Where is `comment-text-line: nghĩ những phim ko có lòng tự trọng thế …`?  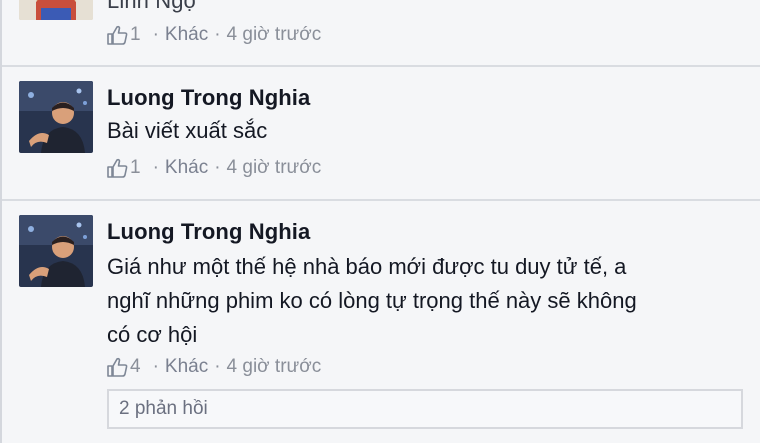 comment-text-line: nghĩ những phim ko có lòng tự trọng thế … is located at coordinates (372, 300).